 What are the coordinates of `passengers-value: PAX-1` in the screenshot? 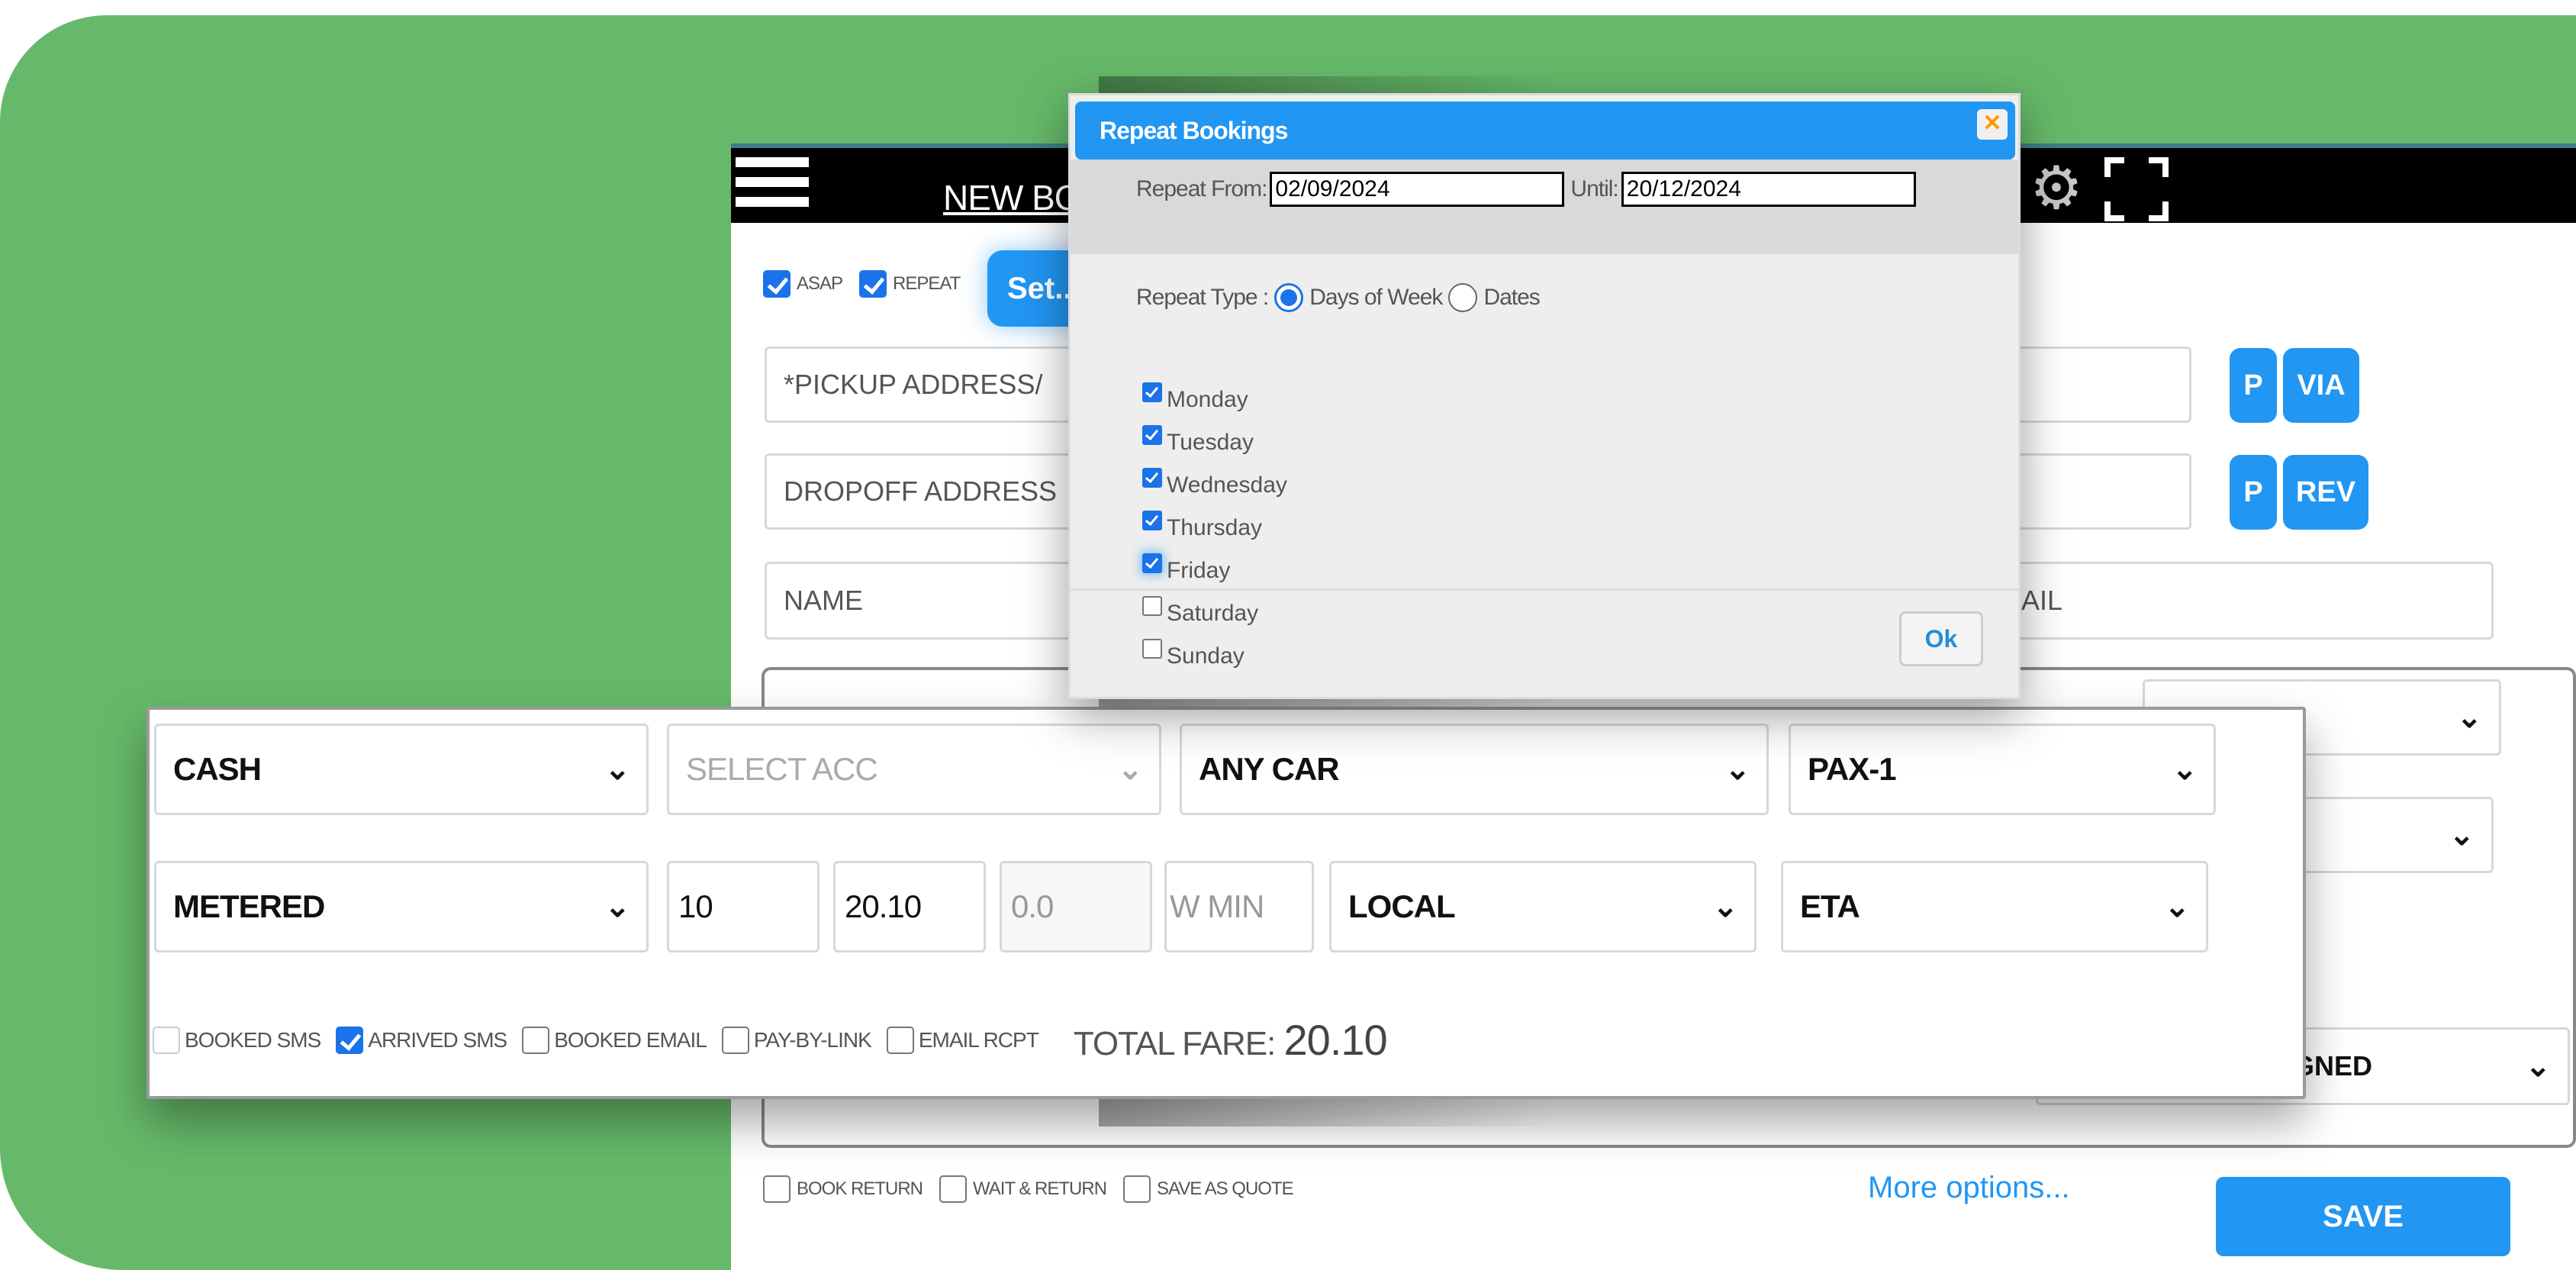 It's located at (1852, 769).